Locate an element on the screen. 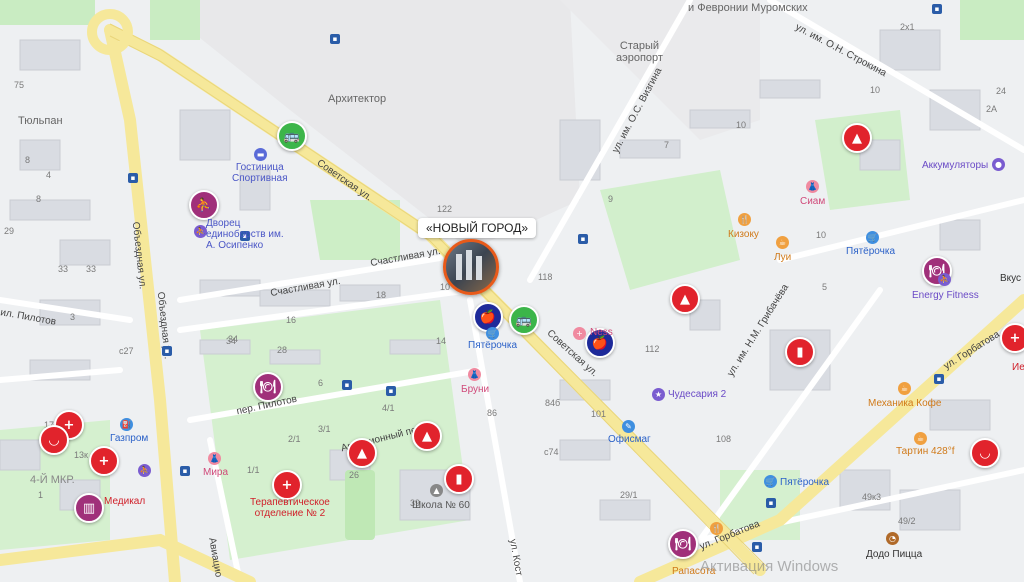  house-number: 6 is located at coordinates (321, 383).